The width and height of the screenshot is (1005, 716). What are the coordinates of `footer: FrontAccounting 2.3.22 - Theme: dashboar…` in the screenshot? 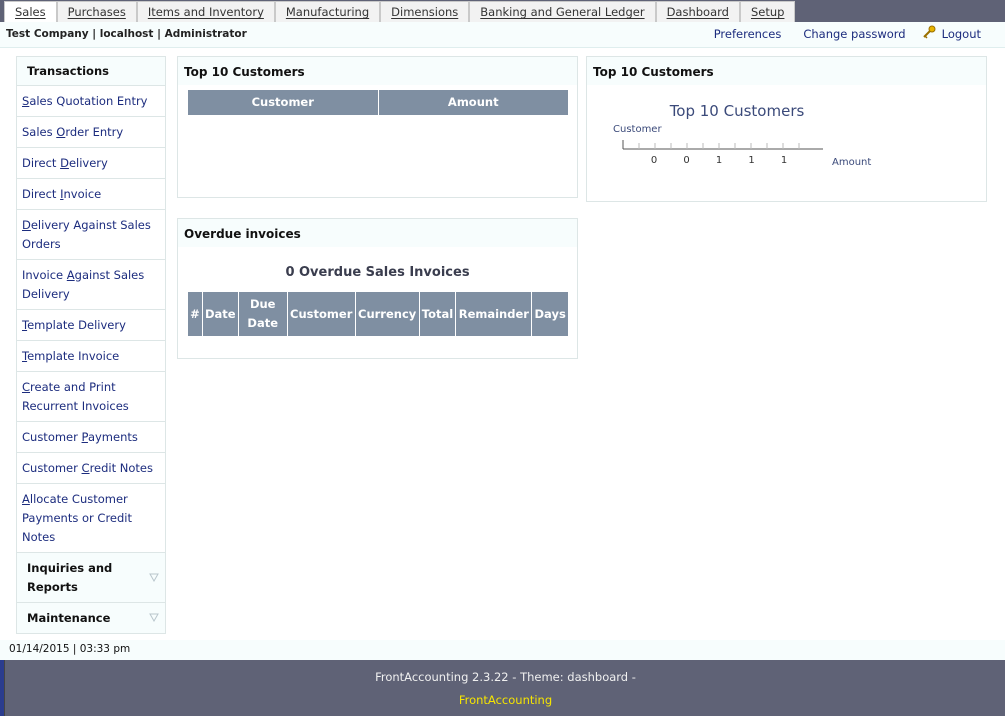 It's located at (504, 688).